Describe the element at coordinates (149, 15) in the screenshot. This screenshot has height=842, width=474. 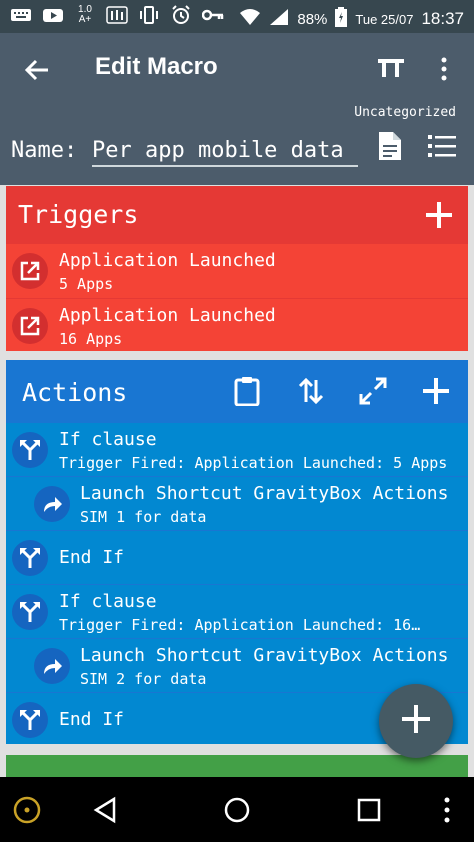
I see `vibrate-icon` at that location.